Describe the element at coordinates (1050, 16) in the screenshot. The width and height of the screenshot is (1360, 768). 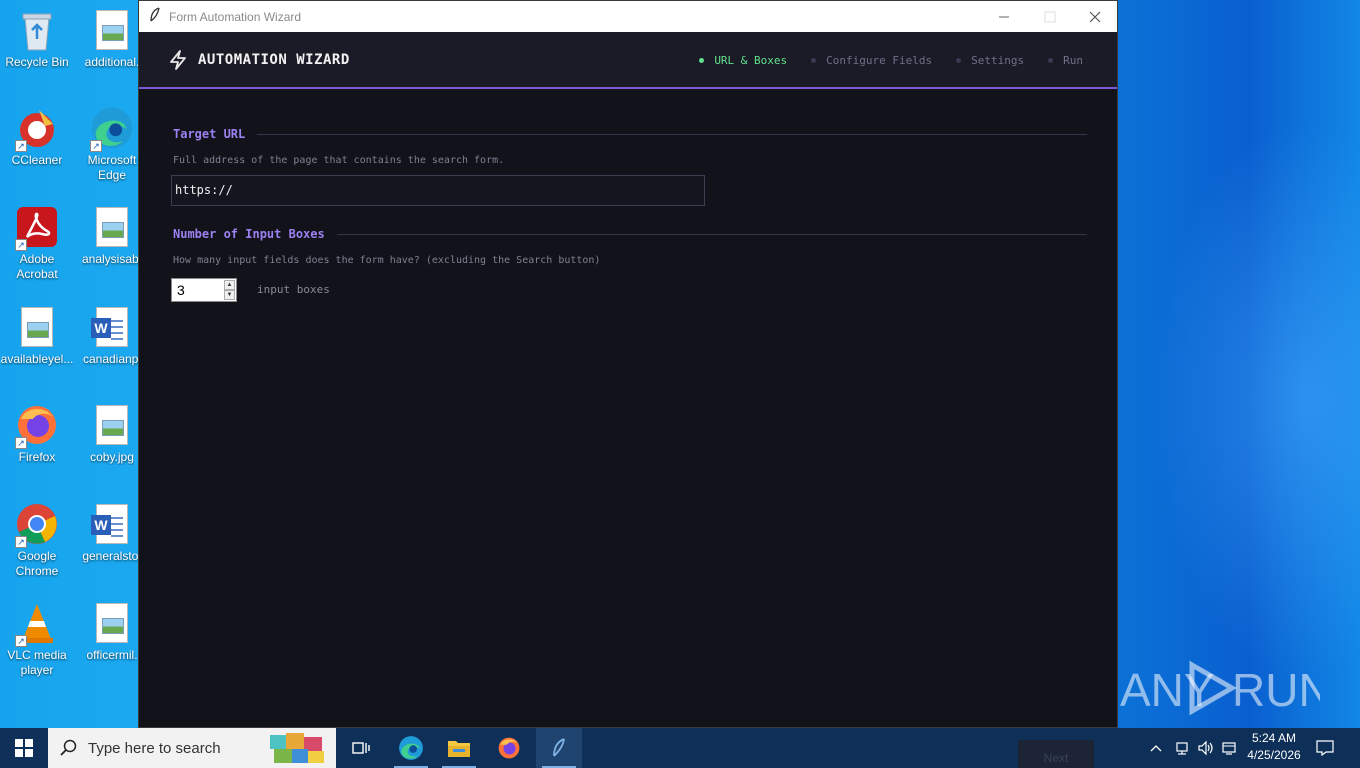
I see `maximize-button` at that location.